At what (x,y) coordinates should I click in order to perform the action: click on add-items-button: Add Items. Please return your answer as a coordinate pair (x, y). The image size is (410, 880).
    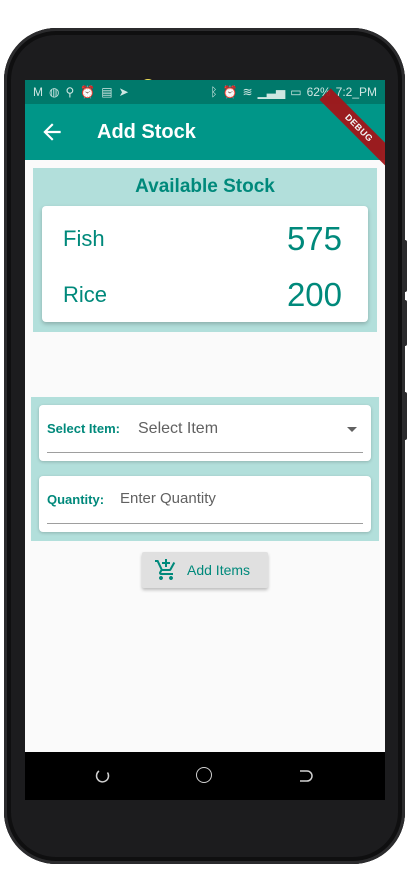
    Looking at the image, I should click on (205, 570).